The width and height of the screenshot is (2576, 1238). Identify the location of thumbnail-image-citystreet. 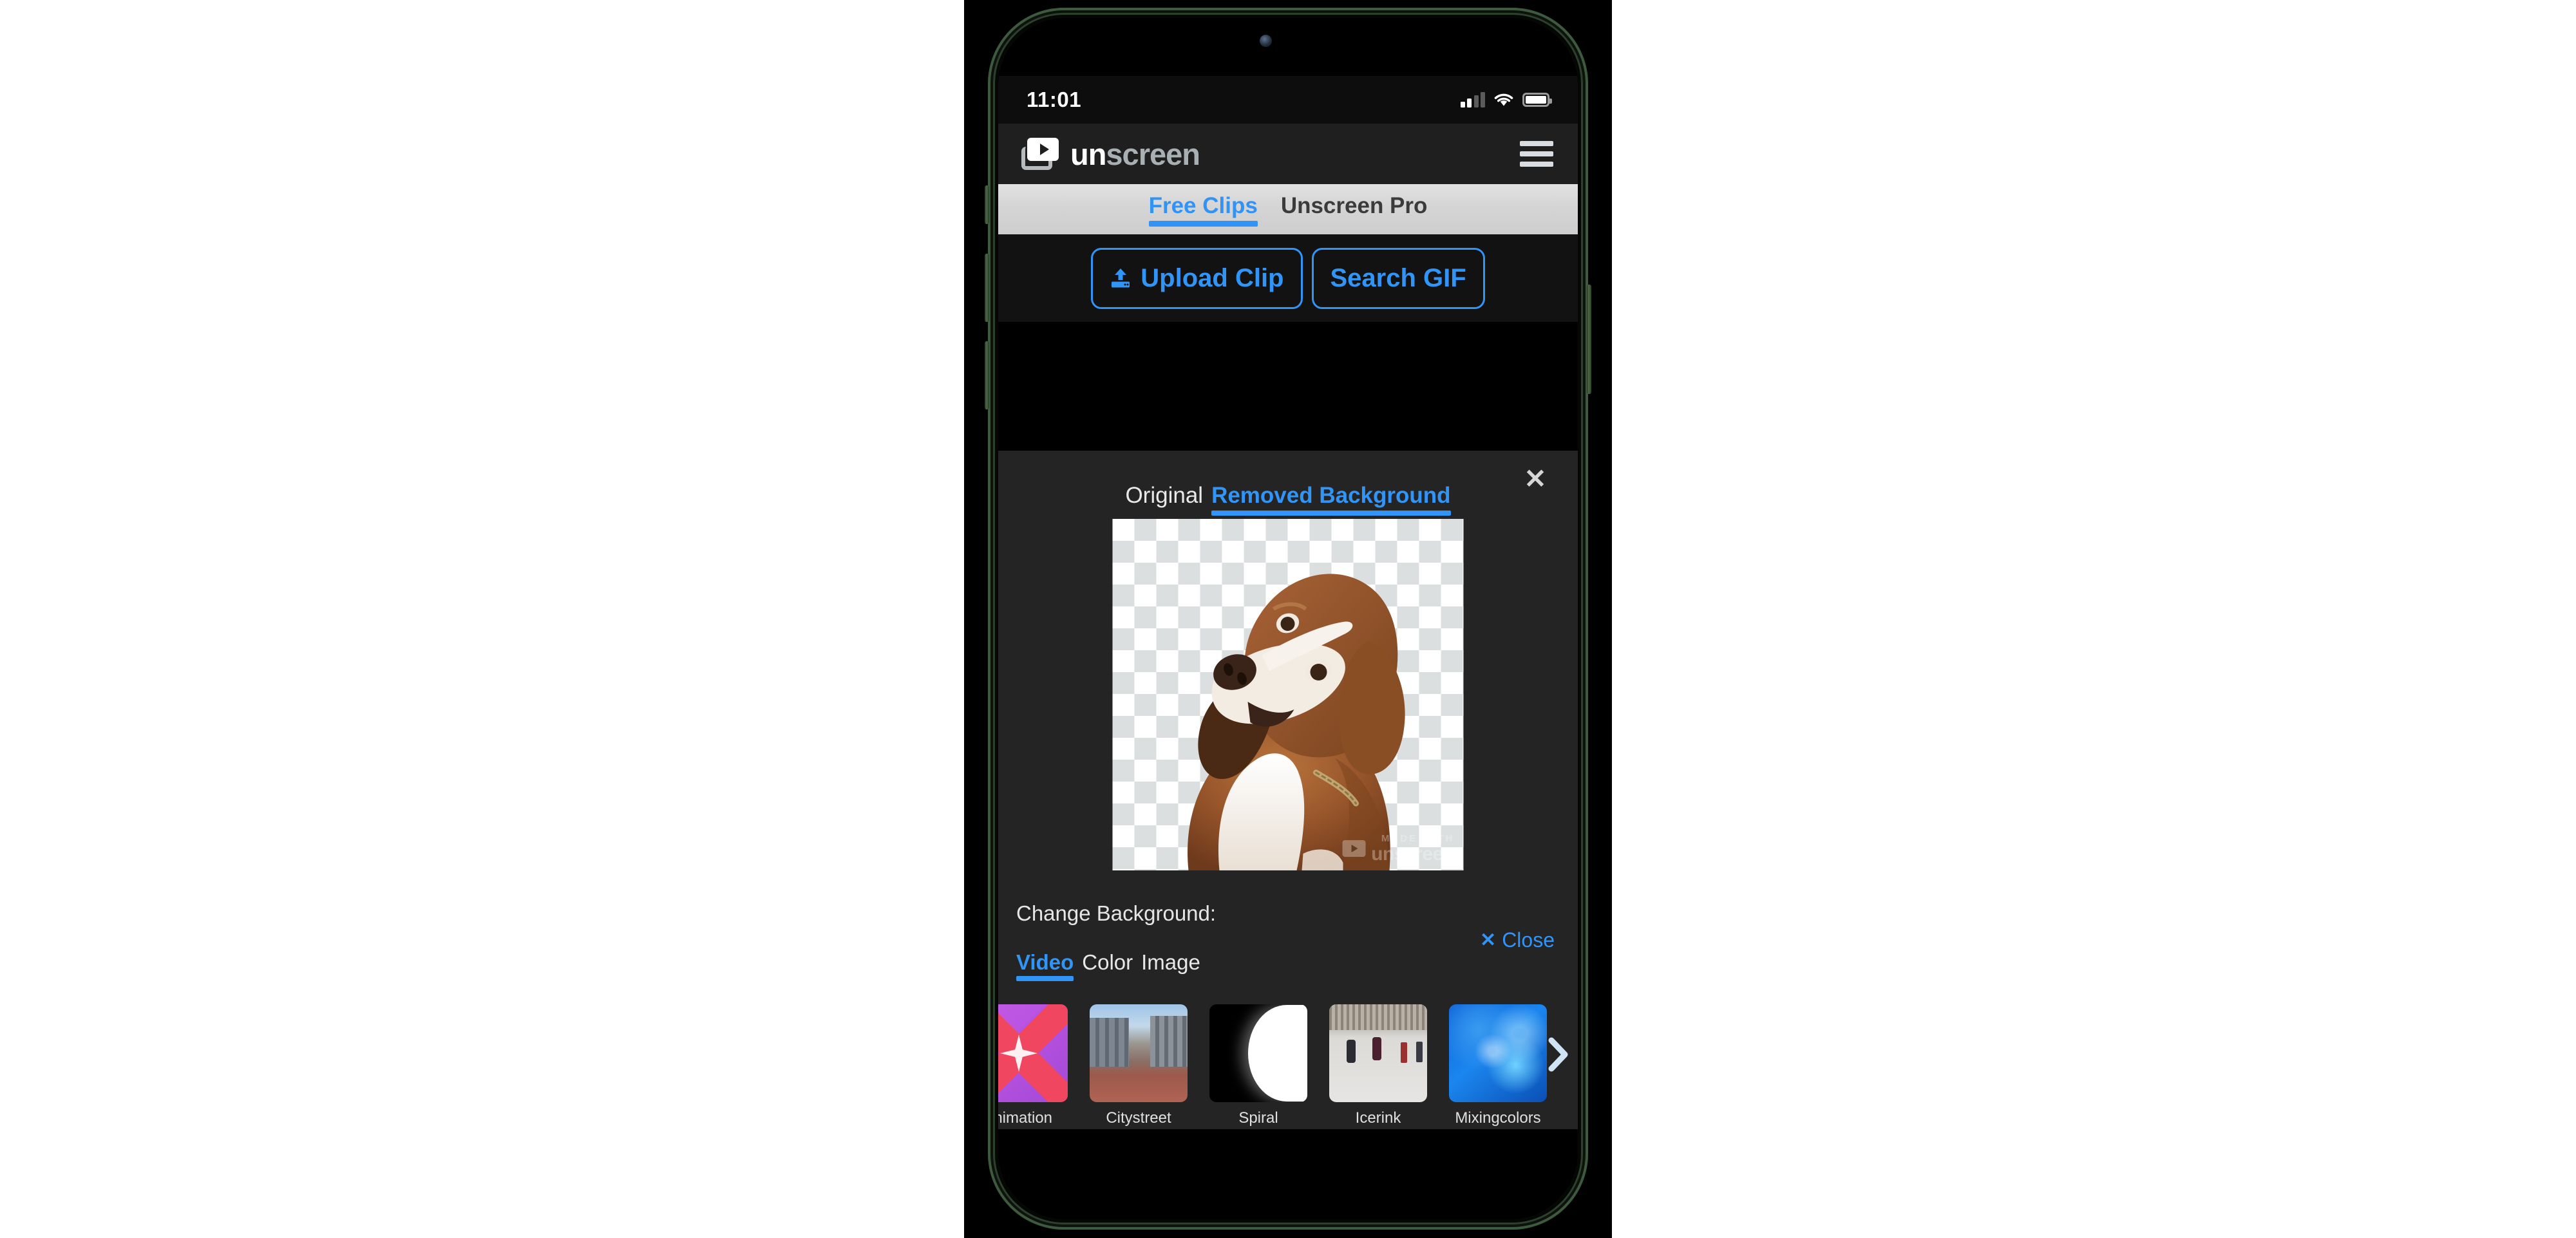
(1139, 1053).